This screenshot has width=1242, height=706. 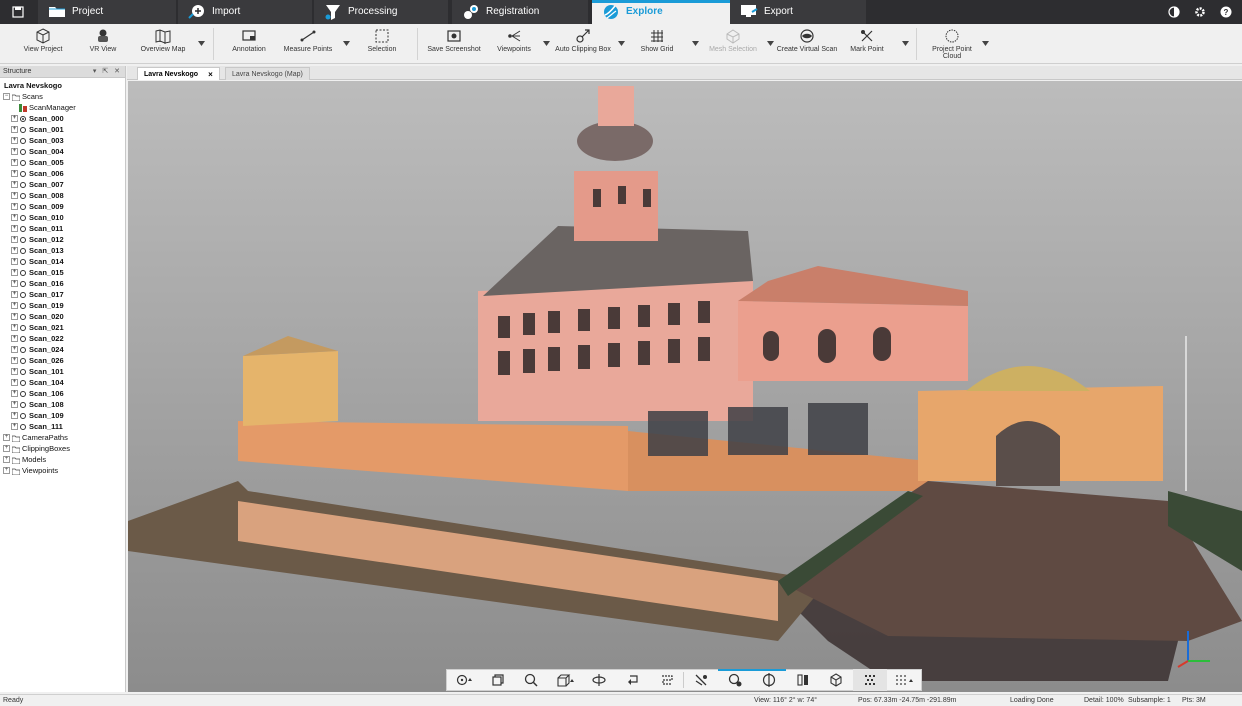 I want to click on path-view-button, so click(x=667, y=680).